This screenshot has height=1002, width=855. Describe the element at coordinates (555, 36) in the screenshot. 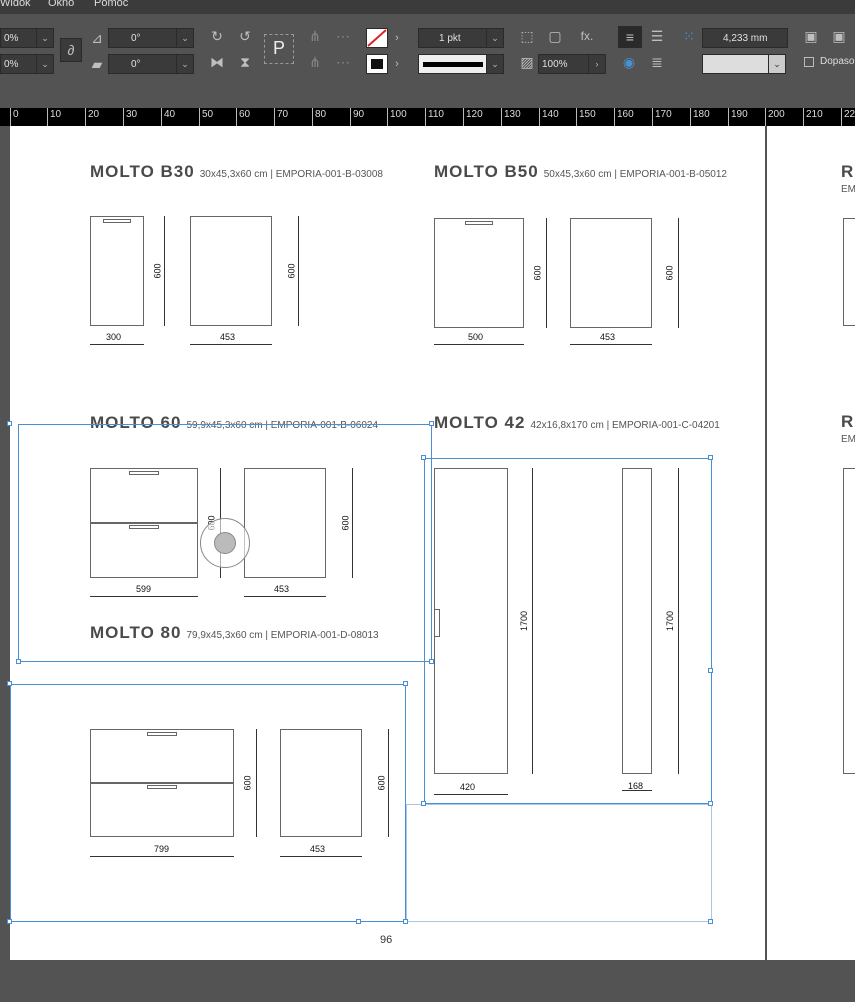

I see `drop-shadow-icon: ▢` at that location.